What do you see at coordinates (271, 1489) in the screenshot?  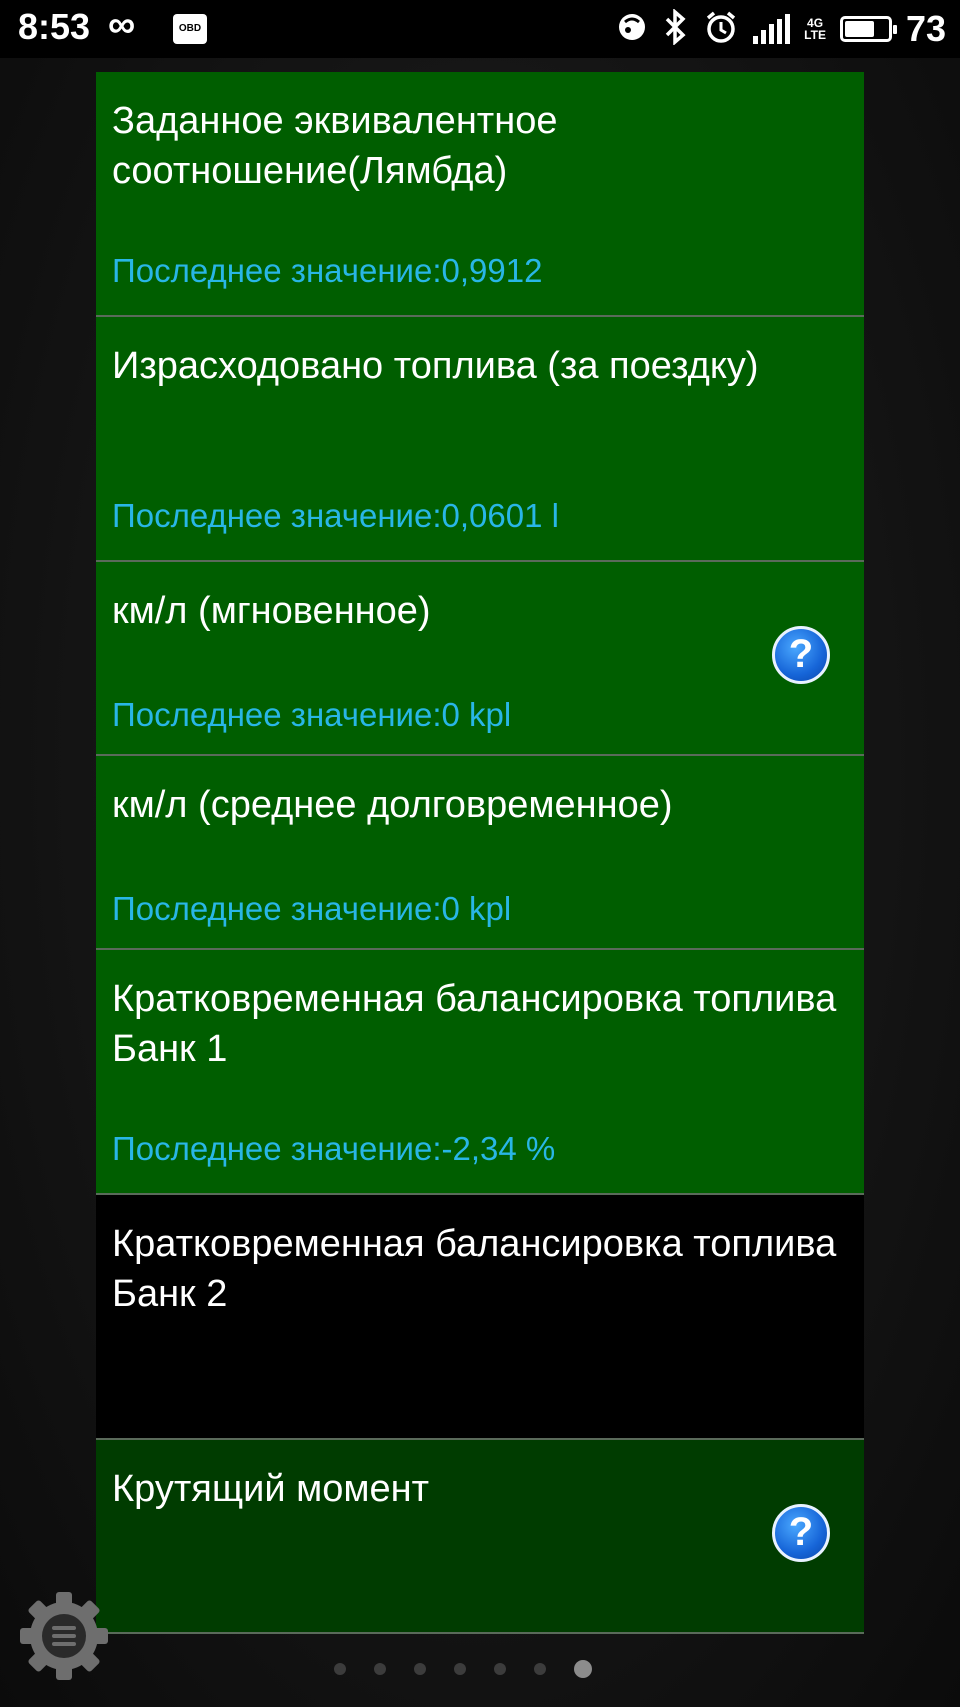 I see `item-title: Крутящий момент` at bounding box center [271, 1489].